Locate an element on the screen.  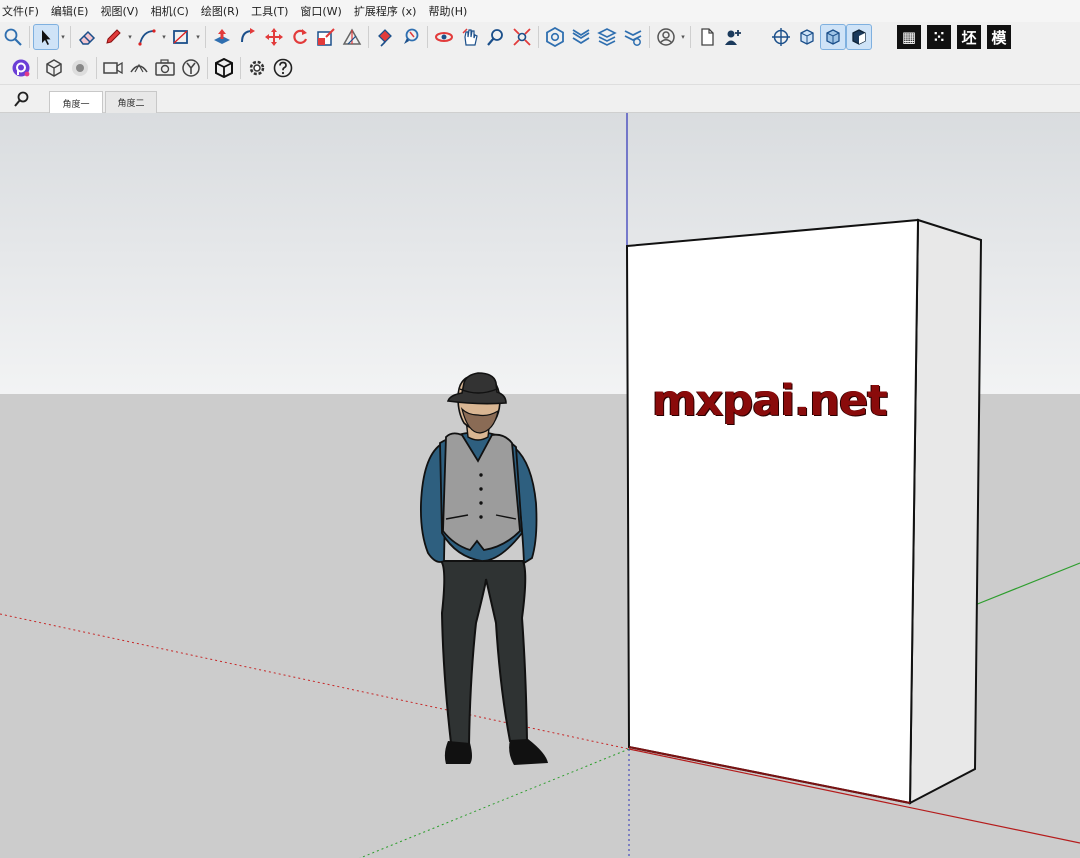
follow-me-icon is located at coordinates (248, 37).